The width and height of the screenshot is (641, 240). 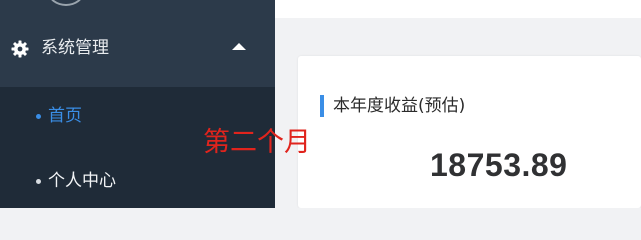 I want to click on sidebar-item-label: 个人中心, so click(x=82, y=181).